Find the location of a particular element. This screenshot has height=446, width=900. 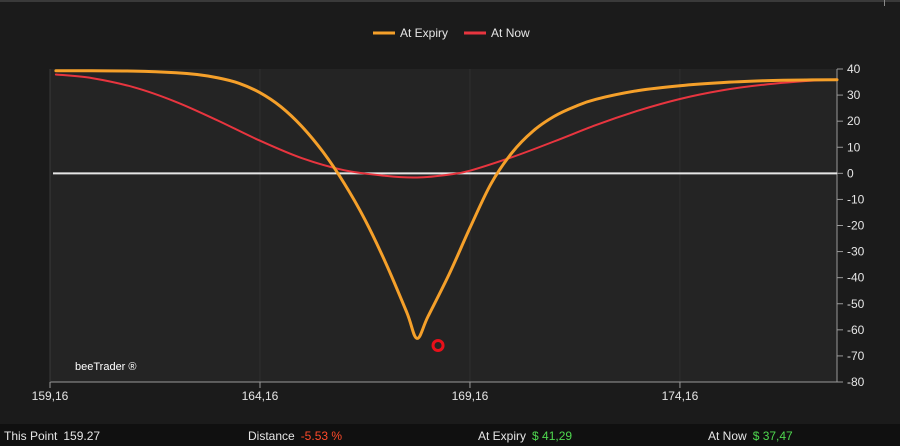

y-tick-label: 0 is located at coordinates (850, 173).